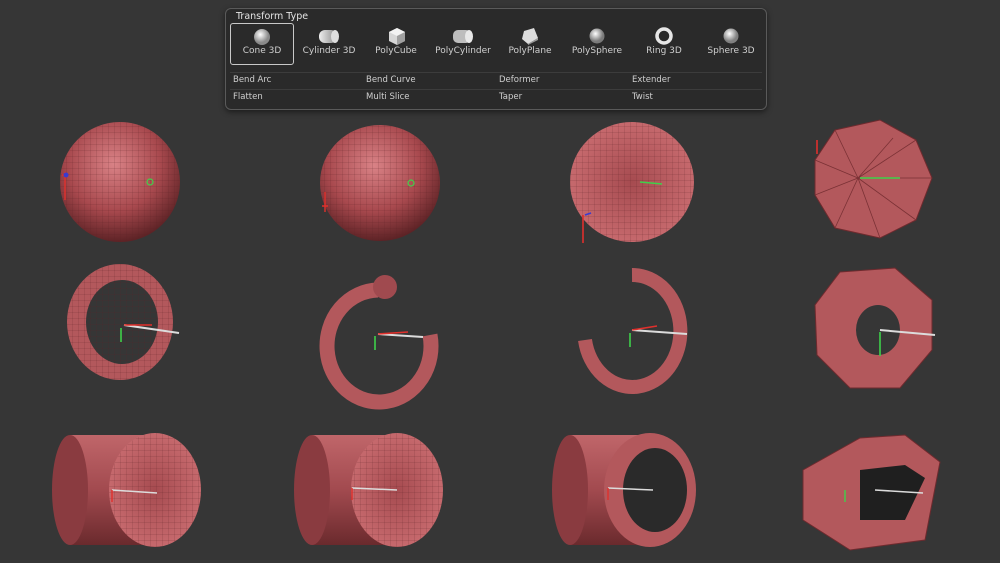 Image resolution: width=1000 pixels, height=563 pixels. What do you see at coordinates (597, 51) in the screenshot?
I see `tool-label: PolySphere` at bounding box center [597, 51].